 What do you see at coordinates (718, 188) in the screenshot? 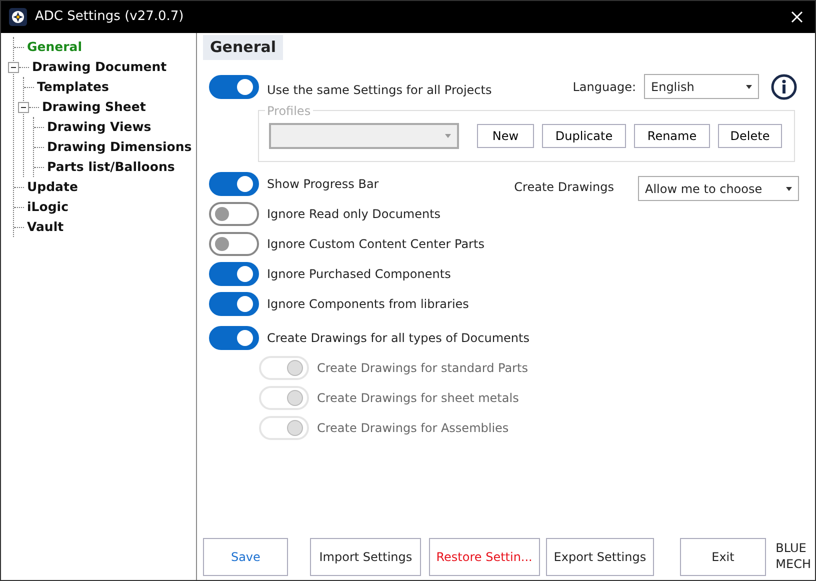
I see `create-drawings-dropdown: Allow me to choose` at bounding box center [718, 188].